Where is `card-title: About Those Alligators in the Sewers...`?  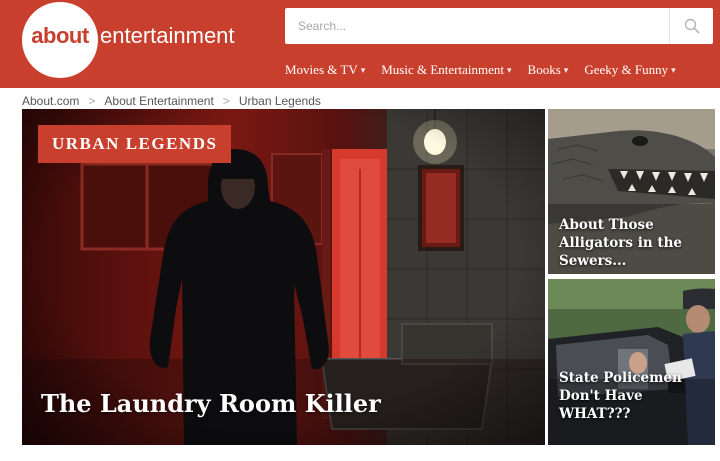
card-title: About Those Alligators in the Sewers... is located at coordinates (634, 243).